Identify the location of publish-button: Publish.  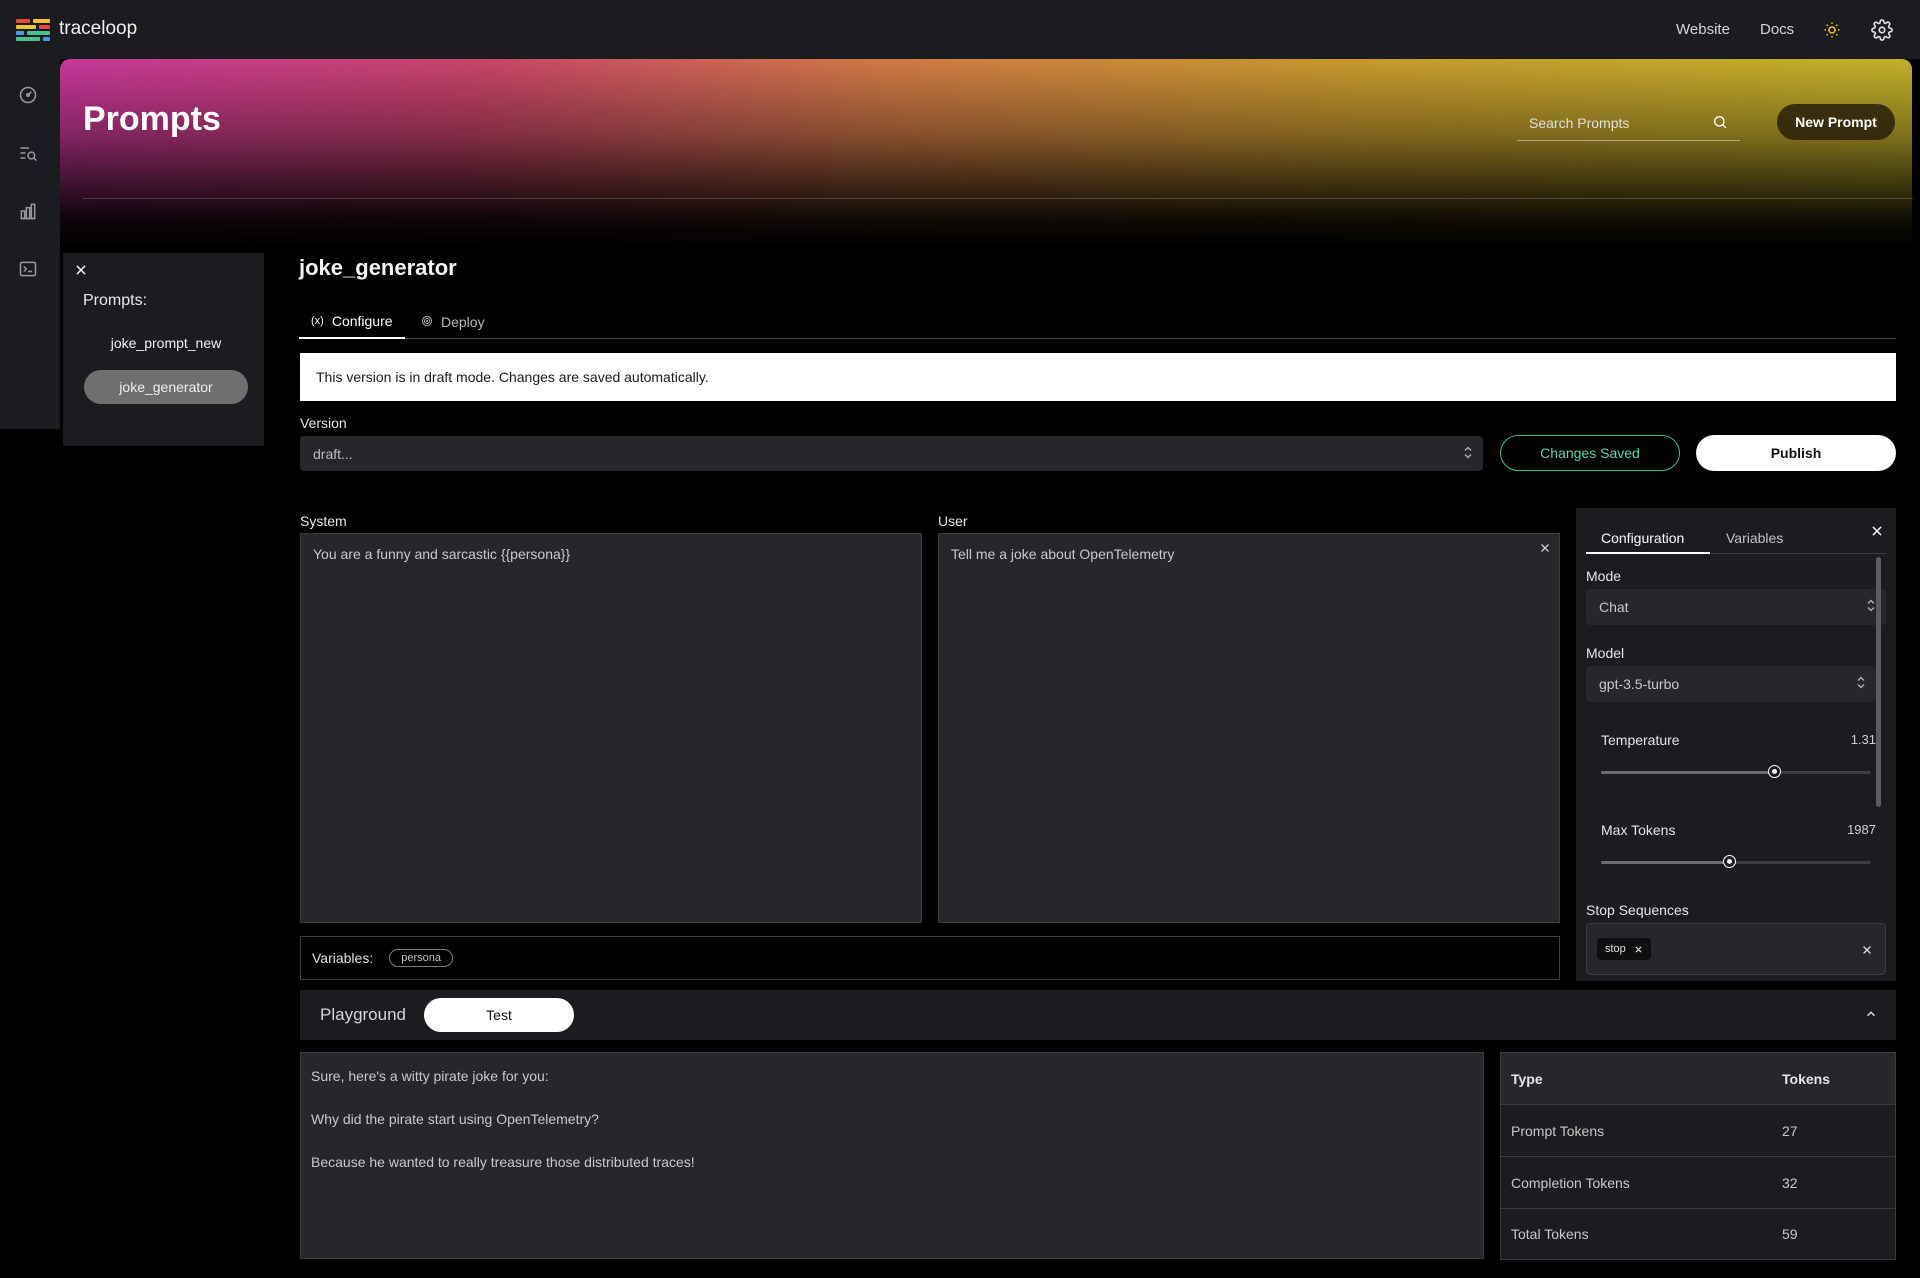
(1796, 453).